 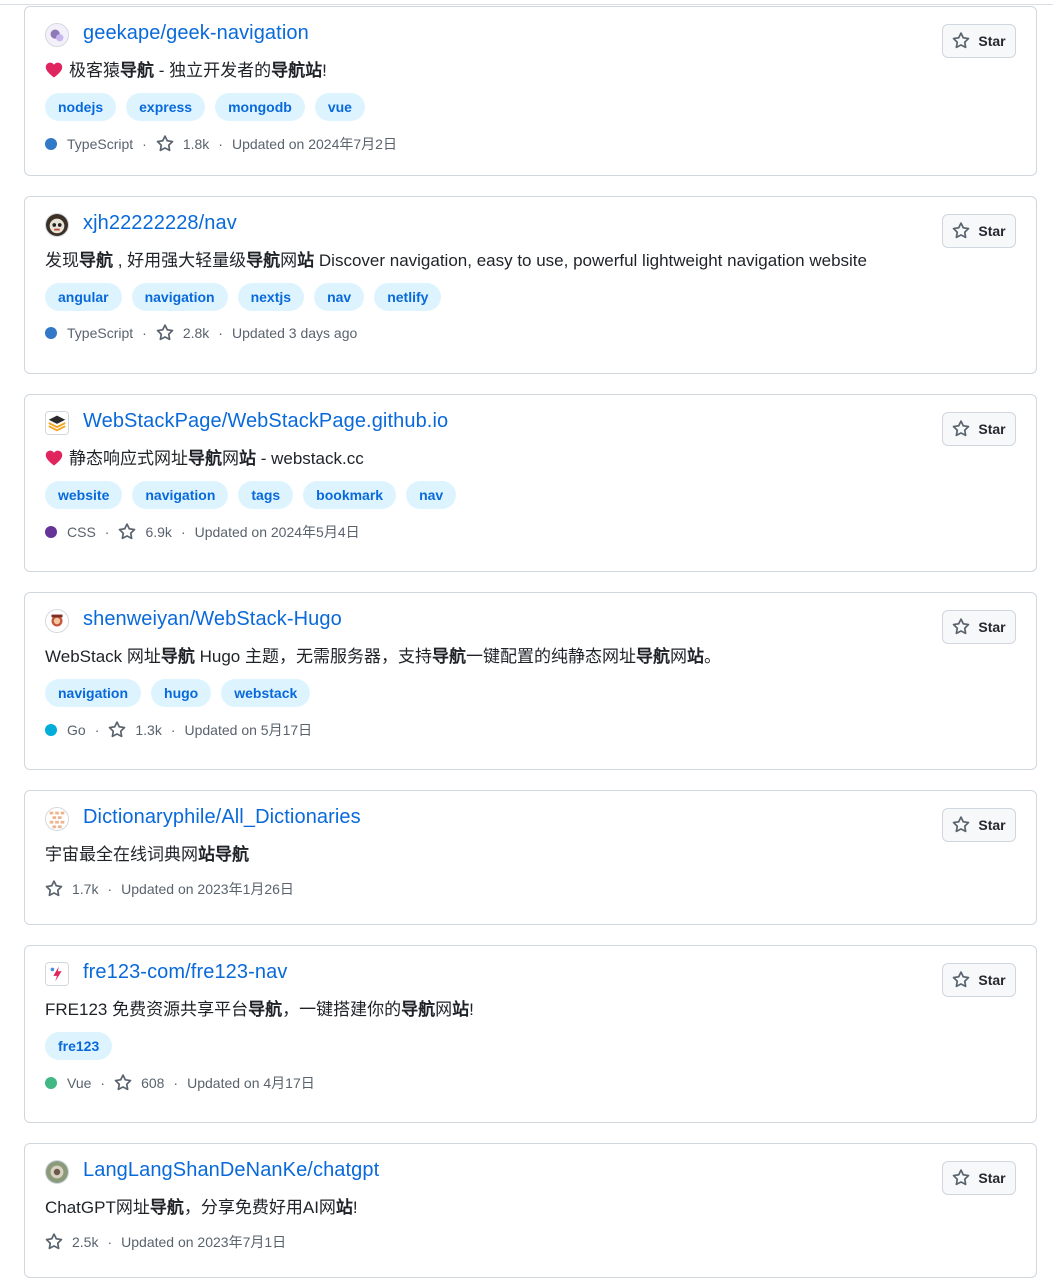 What do you see at coordinates (79, 1046) in the screenshot?
I see `topic-tag: fre123` at bounding box center [79, 1046].